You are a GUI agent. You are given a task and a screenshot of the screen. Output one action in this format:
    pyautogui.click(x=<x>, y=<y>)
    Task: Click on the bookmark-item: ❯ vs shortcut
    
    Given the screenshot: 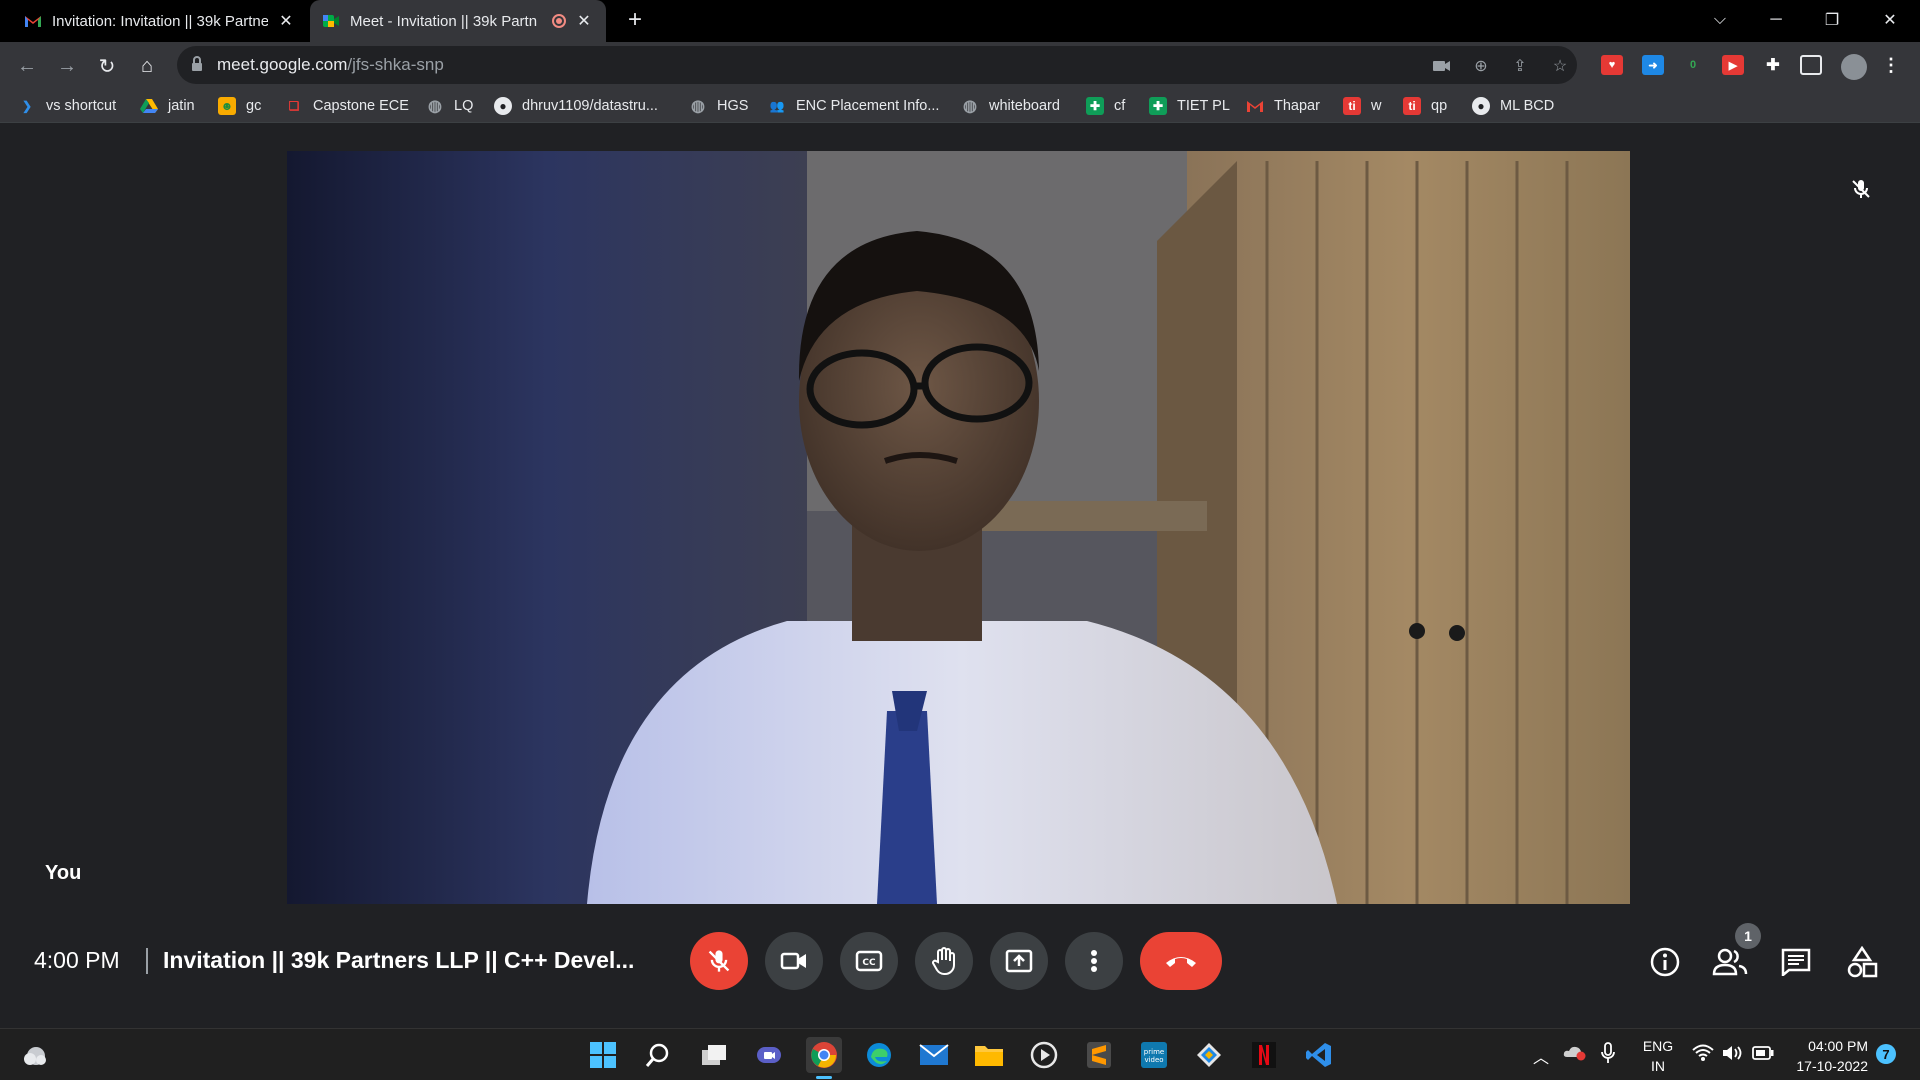 What is the action you would take?
    pyautogui.click(x=67, y=106)
    